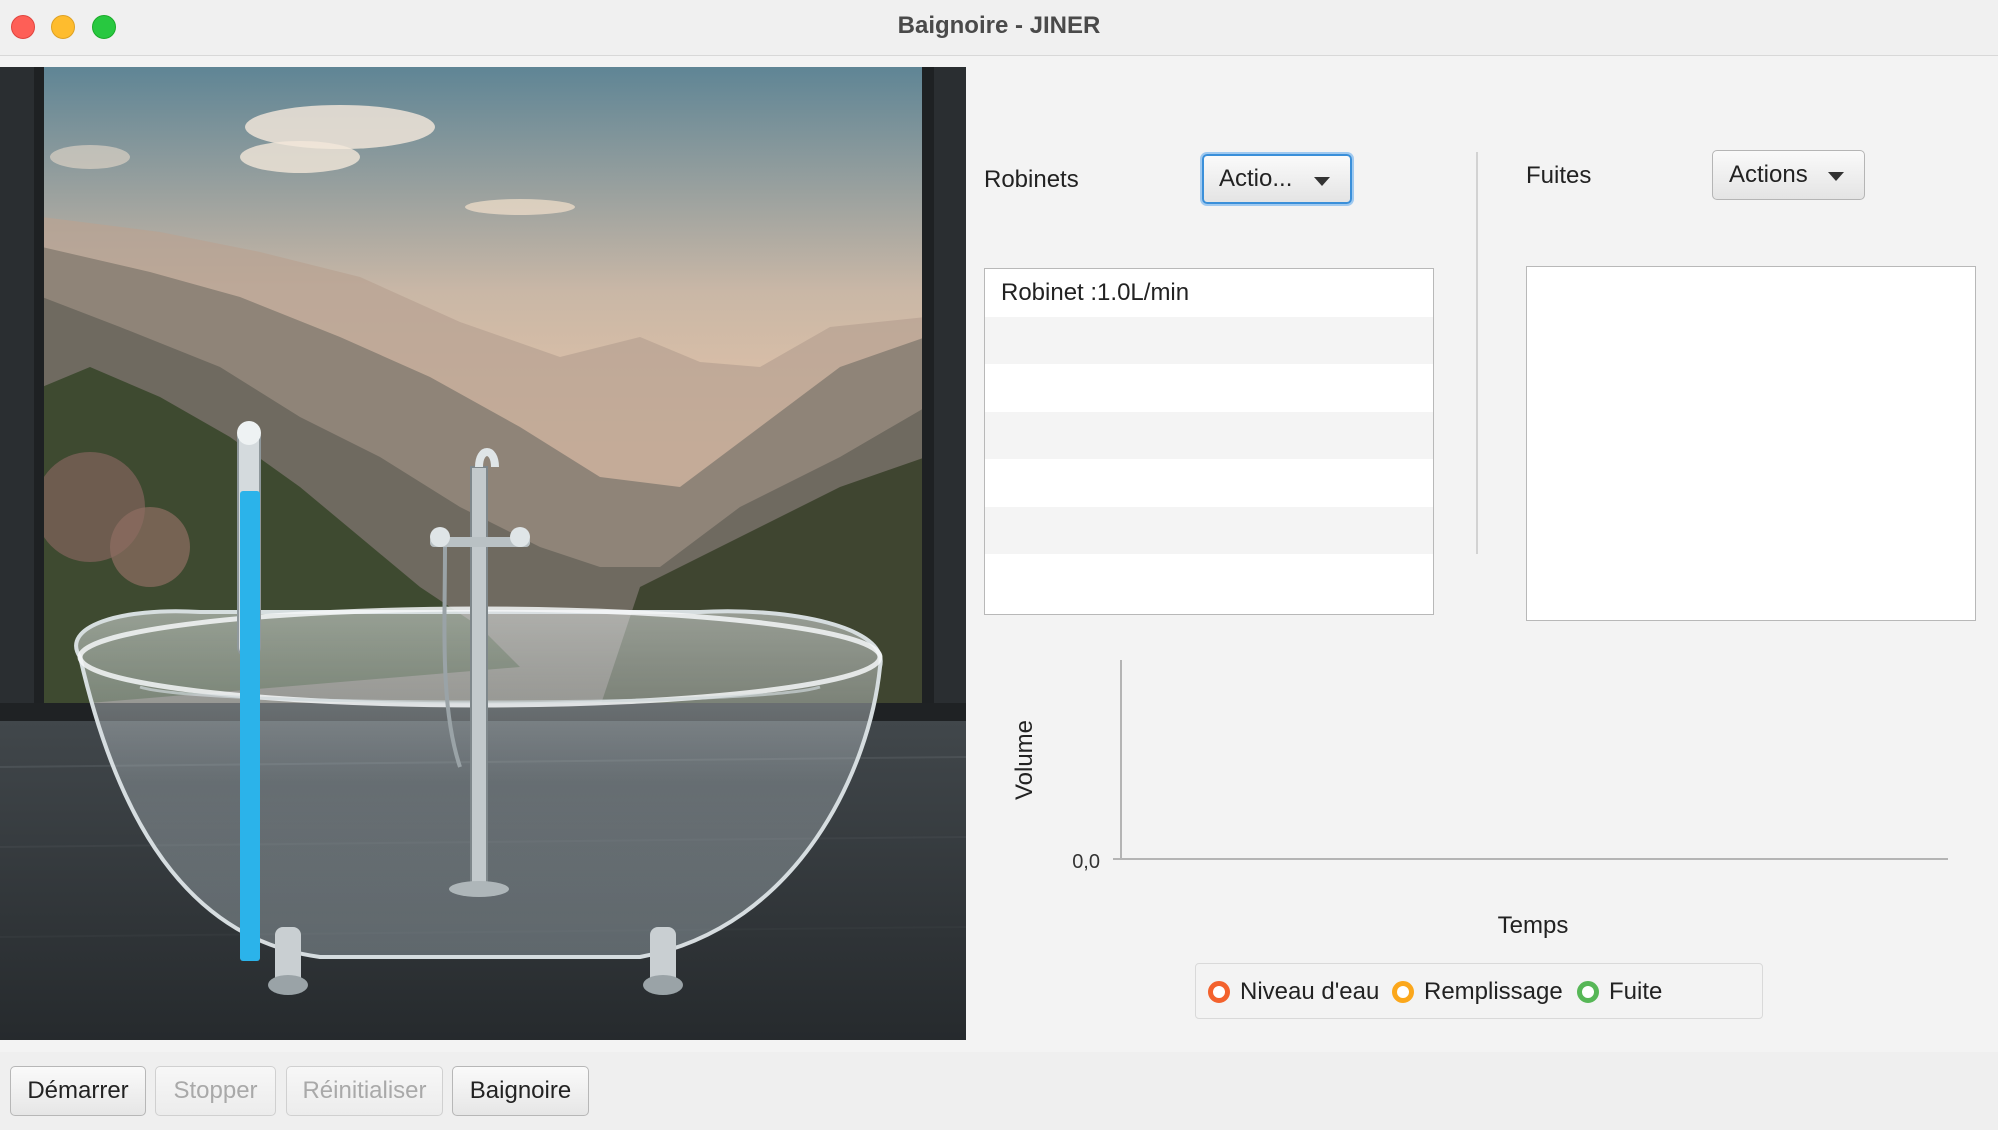  What do you see at coordinates (1310, 991) in the screenshot?
I see `legend-label: Niveau d'eau` at bounding box center [1310, 991].